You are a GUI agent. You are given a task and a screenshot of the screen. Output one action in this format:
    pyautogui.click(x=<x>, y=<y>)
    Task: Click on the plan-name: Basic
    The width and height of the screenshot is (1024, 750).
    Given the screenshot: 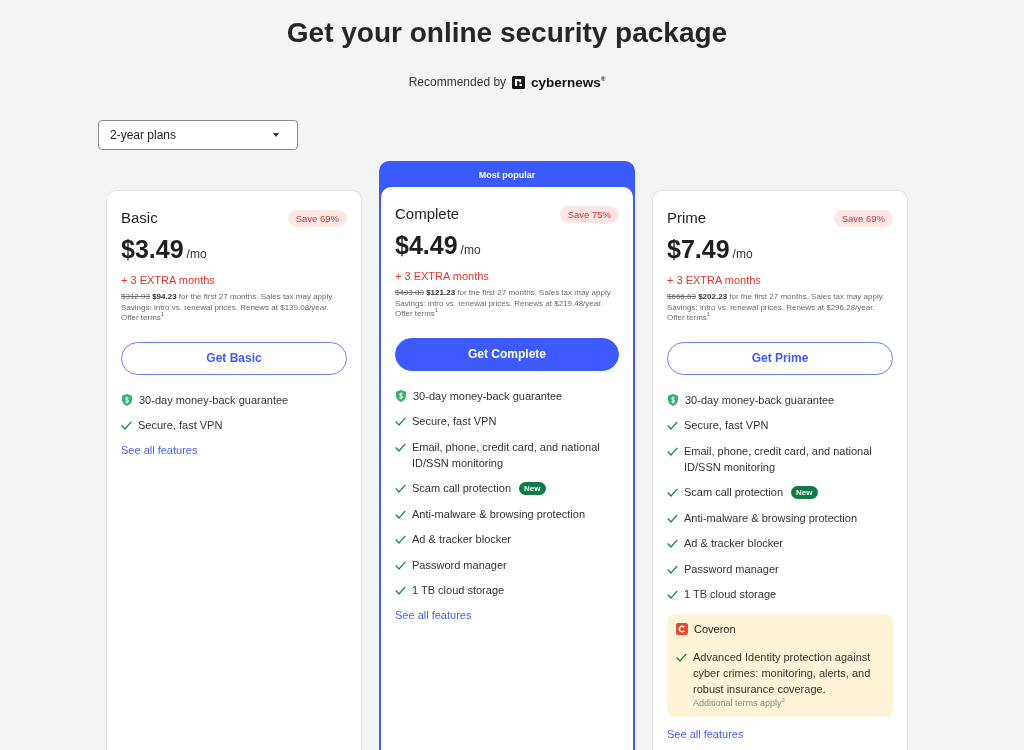 What is the action you would take?
    pyautogui.click(x=139, y=218)
    